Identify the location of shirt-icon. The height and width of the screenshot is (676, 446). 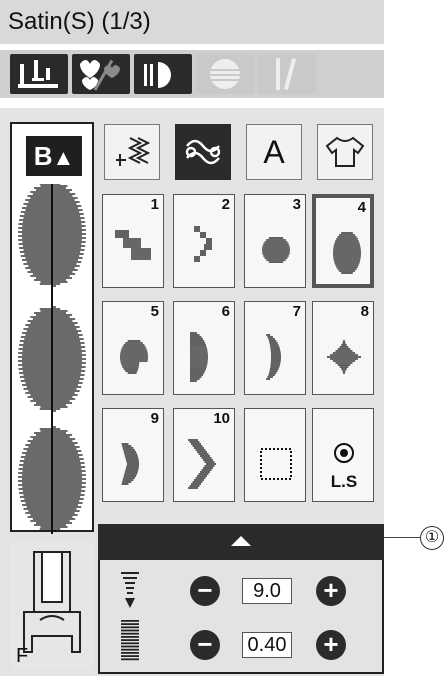
(345, 151).